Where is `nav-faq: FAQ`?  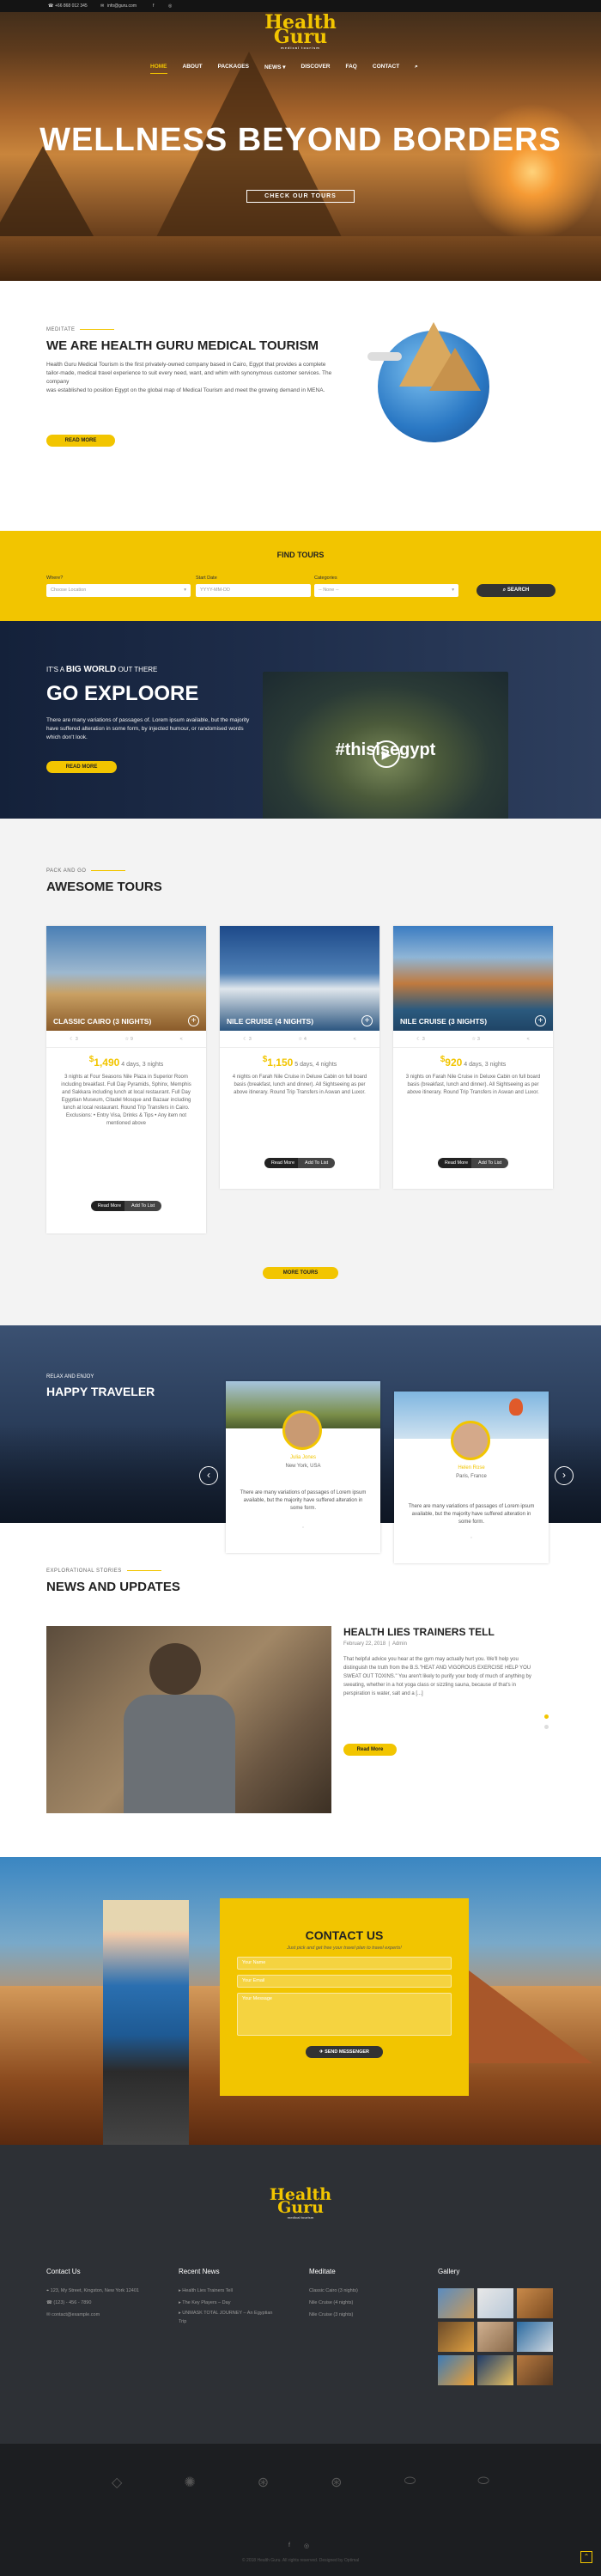
nav-faq: FAQ is located at coordinates (351, 68).